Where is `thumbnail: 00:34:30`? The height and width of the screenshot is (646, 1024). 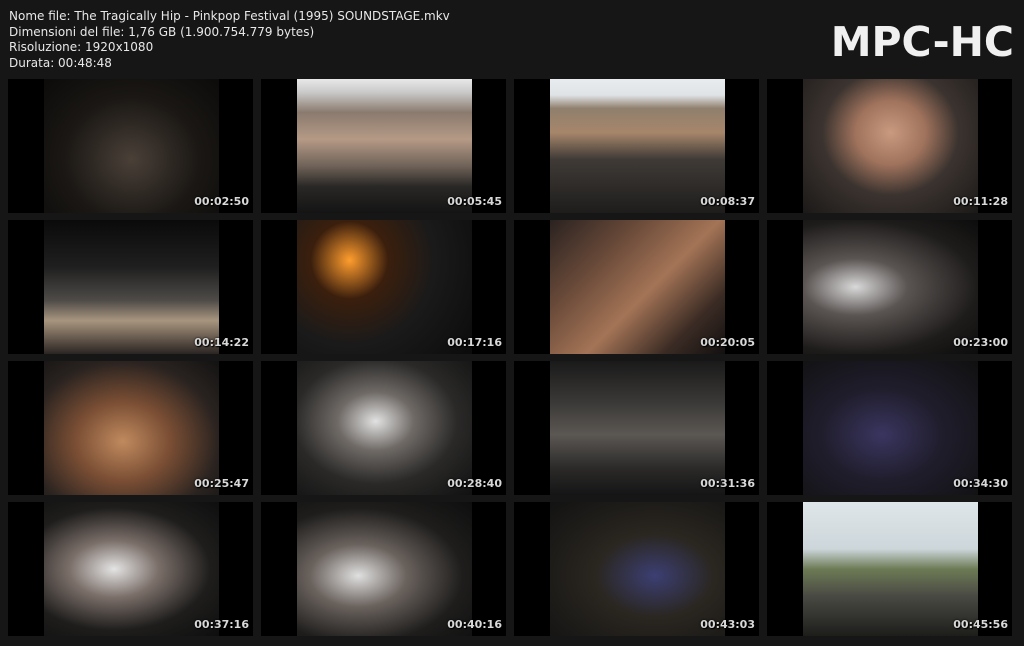
thumbnail: 00:34:30 is located at coordinates (889, 428).